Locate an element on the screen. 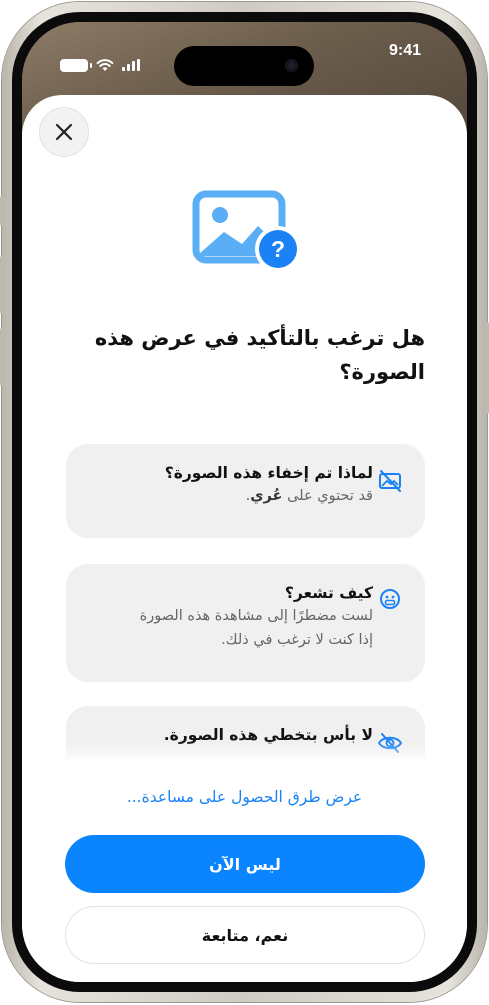 The width and height of the screenshot is (489, 1005). status-icons is located at coordinates (100, 65).